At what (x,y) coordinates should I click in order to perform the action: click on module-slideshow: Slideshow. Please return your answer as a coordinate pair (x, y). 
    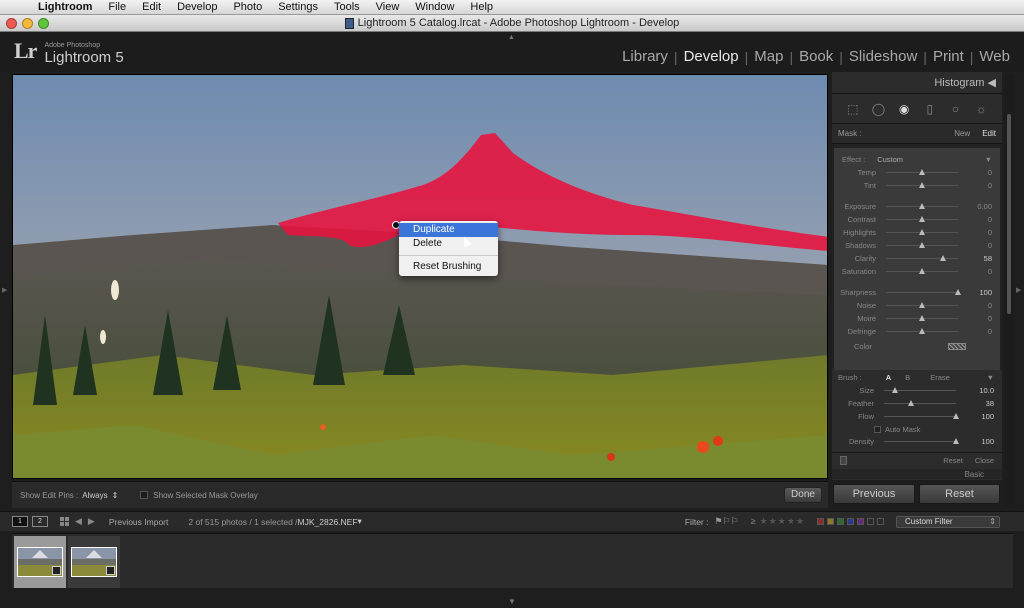
    Looking at the image, I should click on (883, 56).